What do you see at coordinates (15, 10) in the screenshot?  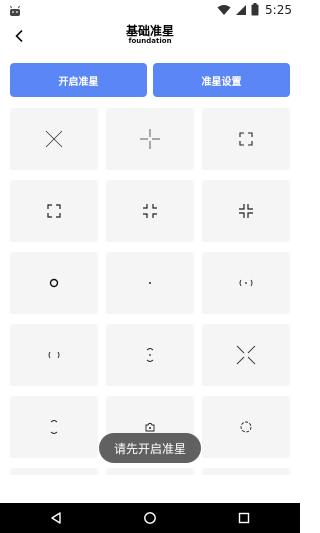 I see `android-notification-icon` at bounding box center [15, 10].